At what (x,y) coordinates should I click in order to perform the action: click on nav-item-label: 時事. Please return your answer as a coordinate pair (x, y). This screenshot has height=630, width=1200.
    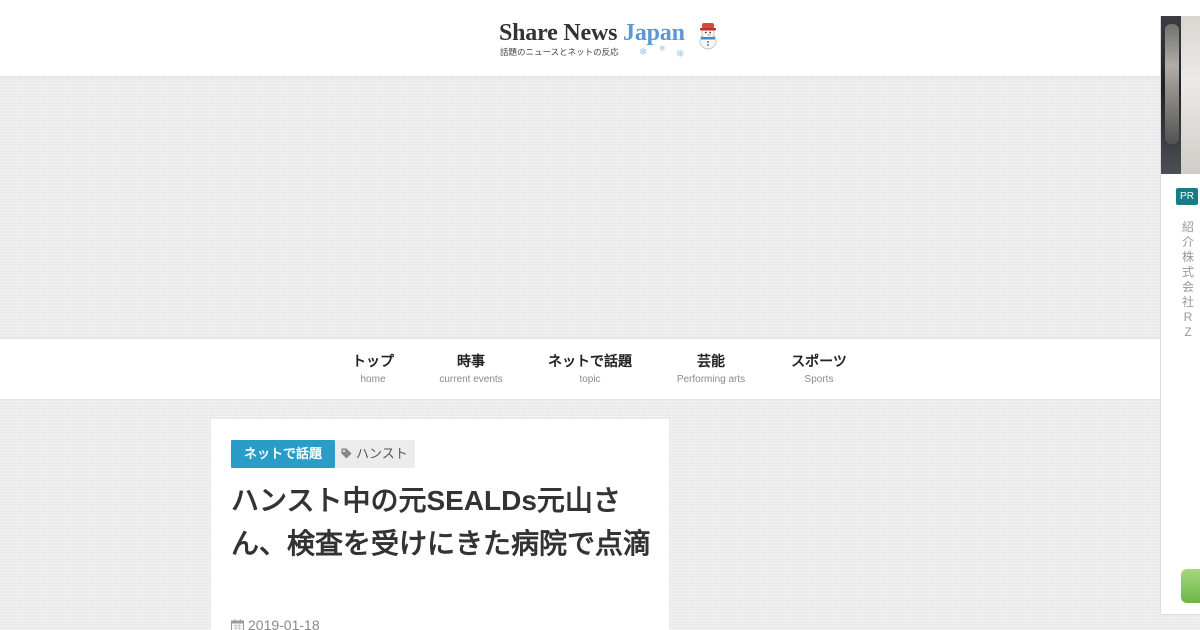
    Looking at the image, I should click on (471, 361).